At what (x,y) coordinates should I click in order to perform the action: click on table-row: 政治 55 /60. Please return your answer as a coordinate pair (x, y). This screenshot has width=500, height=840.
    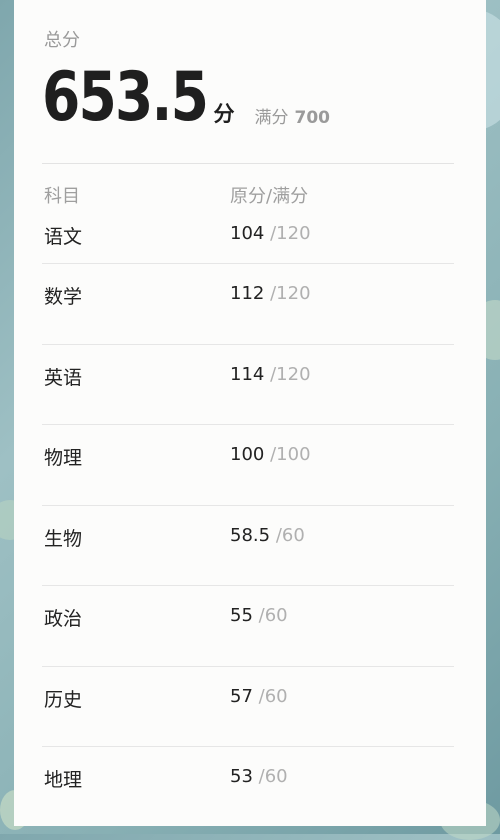
    Looking at the image, I should click on (248, 626).